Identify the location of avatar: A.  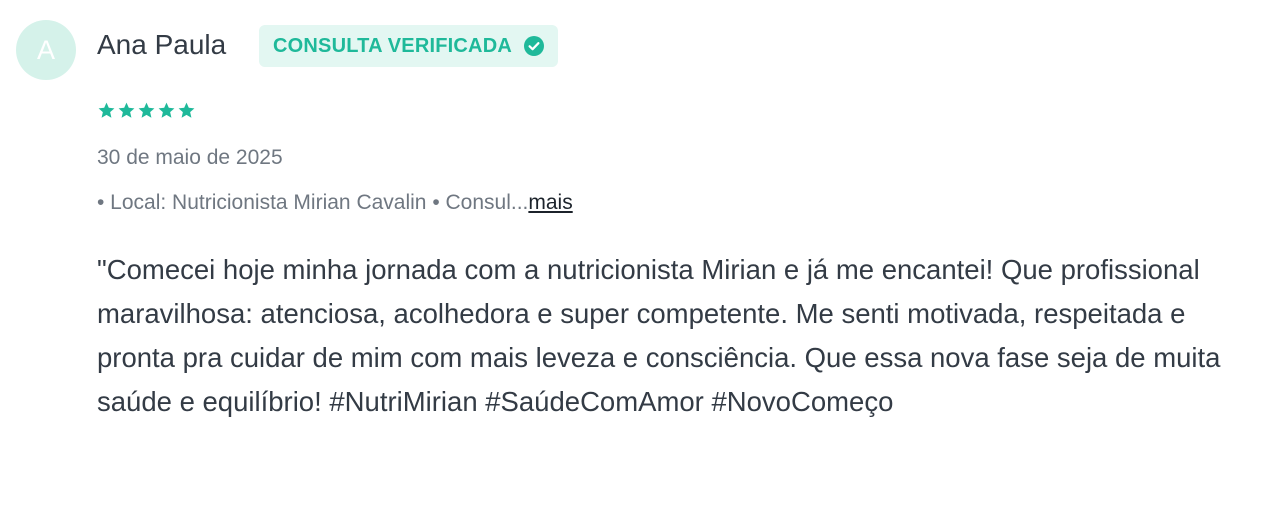
(46, 50).